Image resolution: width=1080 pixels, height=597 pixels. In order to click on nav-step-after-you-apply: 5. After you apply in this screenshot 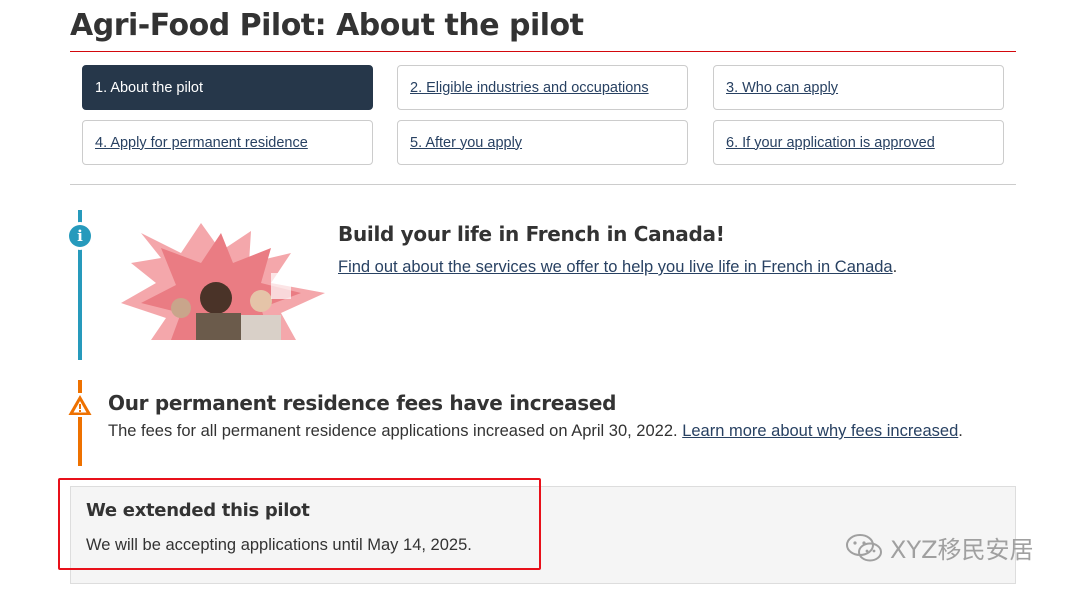, I will do `click(542, 142)`.